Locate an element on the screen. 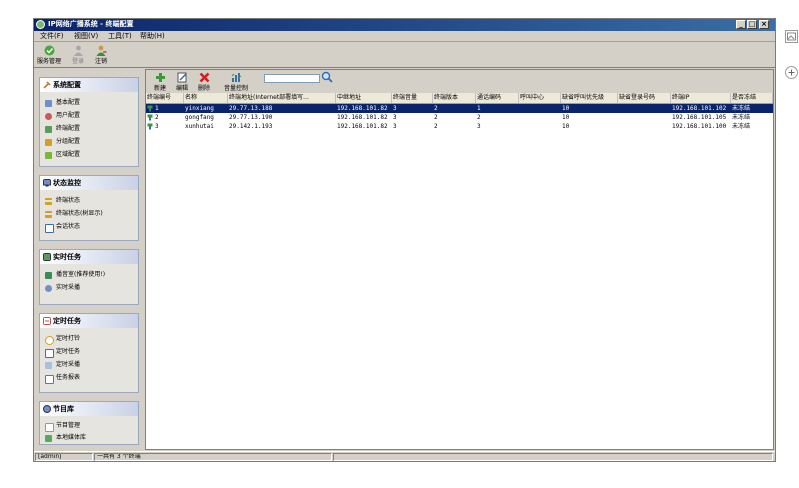 The height and width of the screenshot is (488, 799). media-icon is located at coordinates (48, 438).